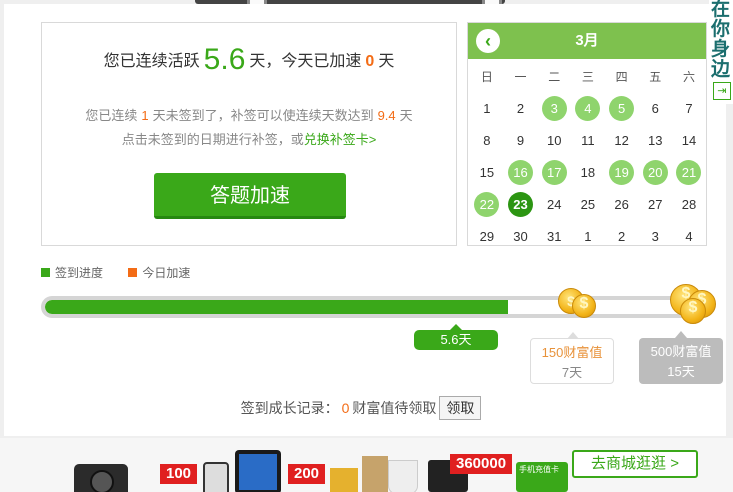 This screenshot has width=733, height=492. Describe the element at coordinates (655, 141) in the screenshot. I see `calendar-day: 13` at that location.